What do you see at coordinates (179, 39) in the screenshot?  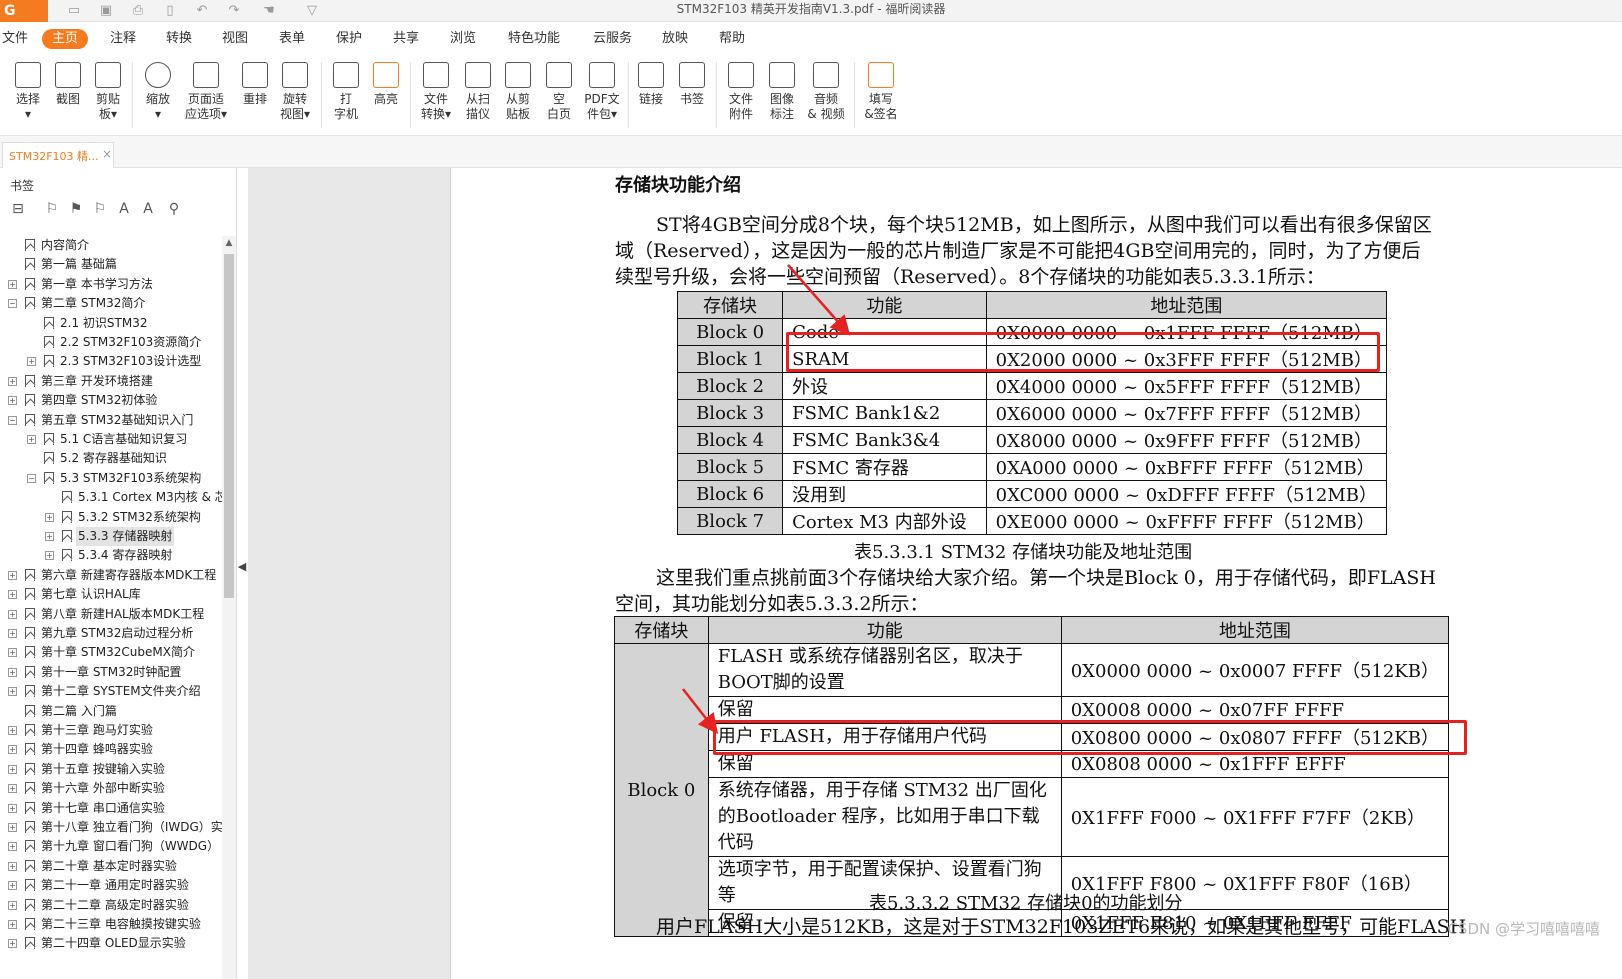 I see `tab-convert: 转换` at bounding box center [179, 39].